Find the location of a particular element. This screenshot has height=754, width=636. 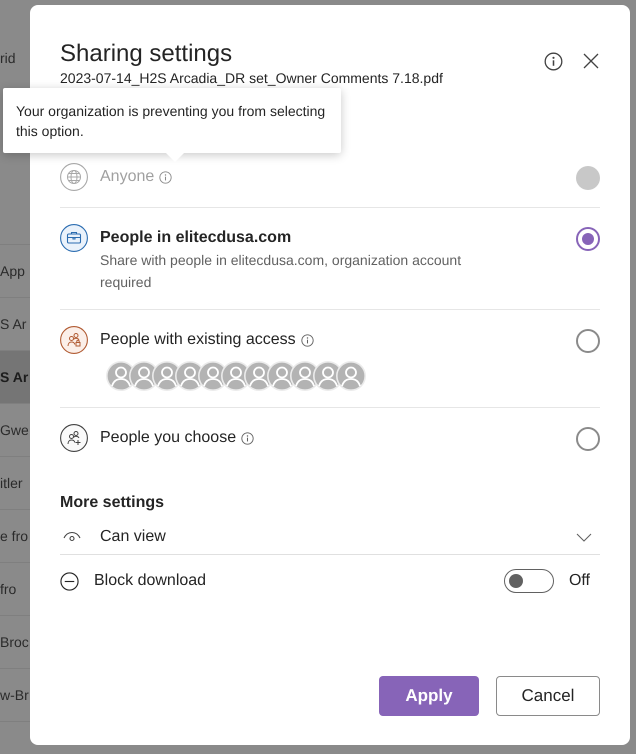

option-title: People in elitecdusa.com is located at coordinates (196, 238).